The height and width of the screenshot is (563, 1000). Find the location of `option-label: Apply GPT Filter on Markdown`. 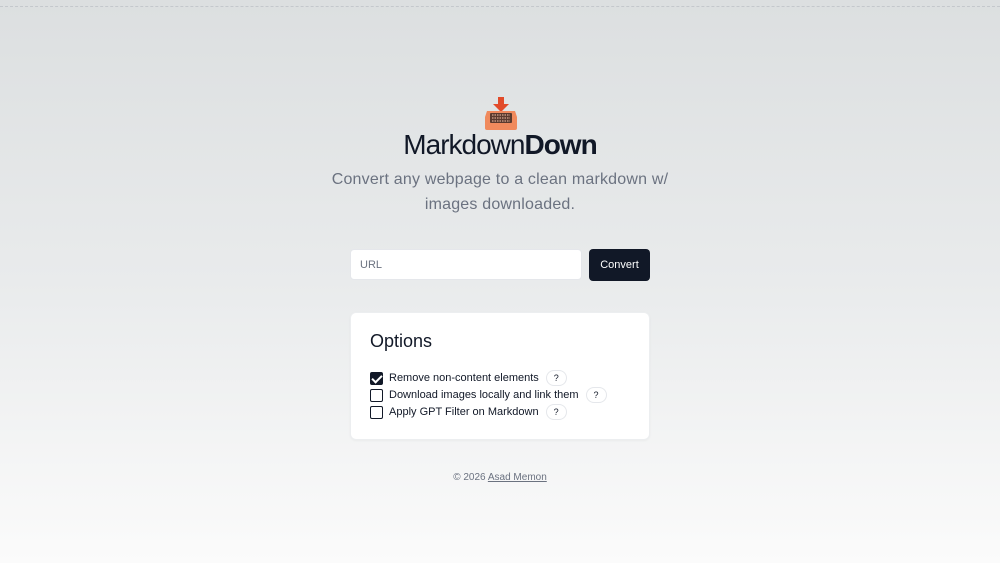

option-label: Apply GPT Filter on Markdown is located at coordinates (464, 412).